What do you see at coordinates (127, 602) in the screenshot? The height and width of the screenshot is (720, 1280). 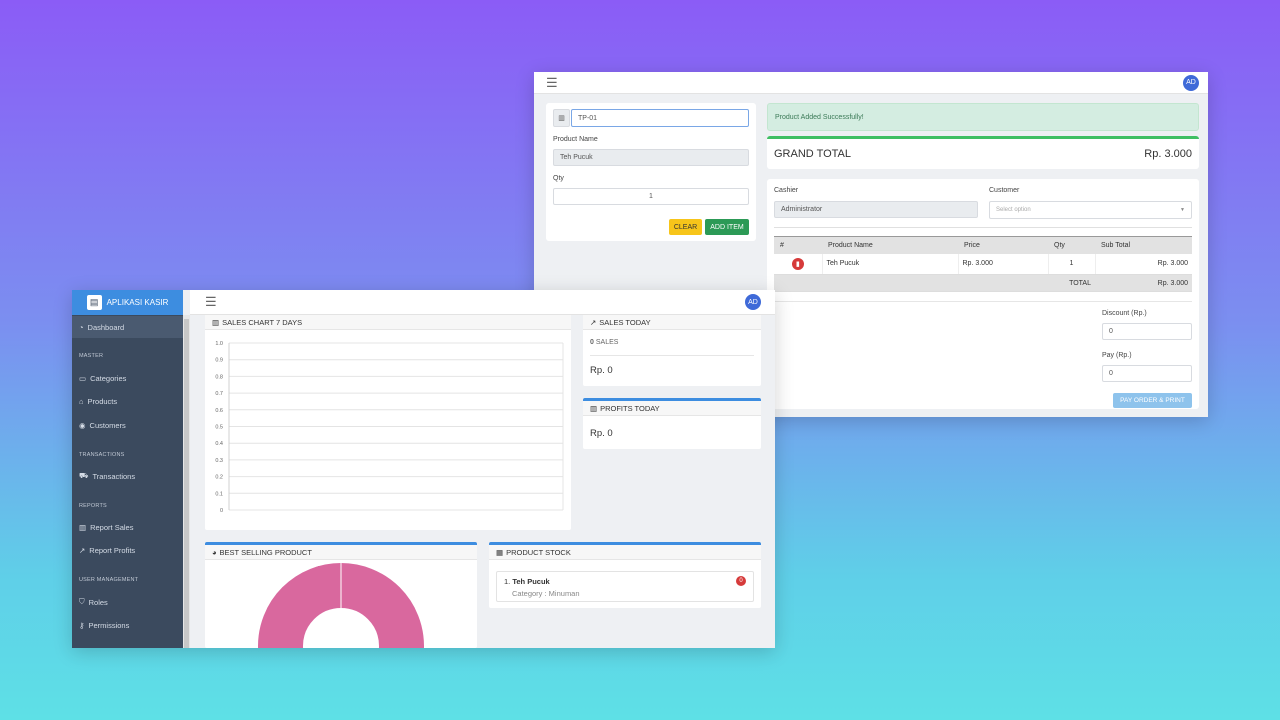 I see `sidebar-item-roles: ⛉ Roles` at bounding box center [127, 602].